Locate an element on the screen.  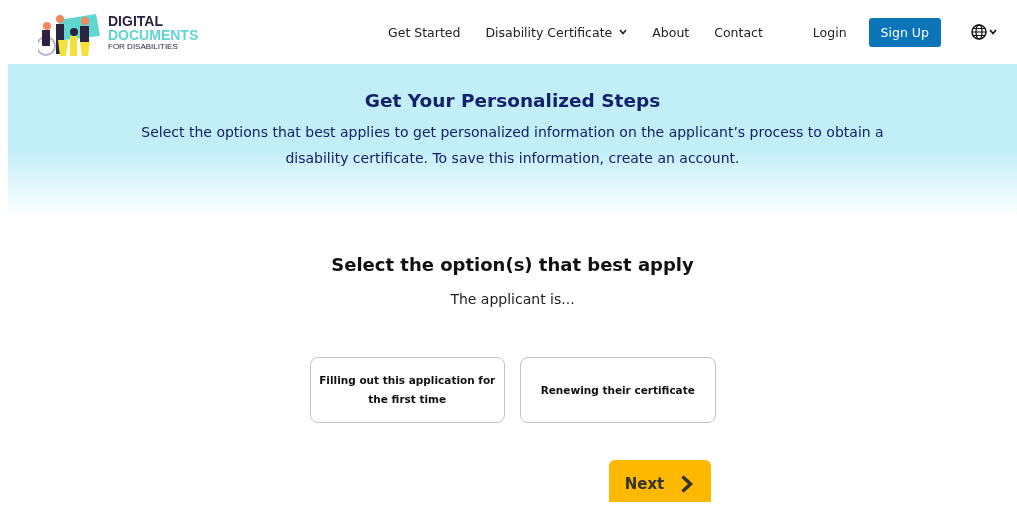
login-link: Login is located at coordinates (829, 32).